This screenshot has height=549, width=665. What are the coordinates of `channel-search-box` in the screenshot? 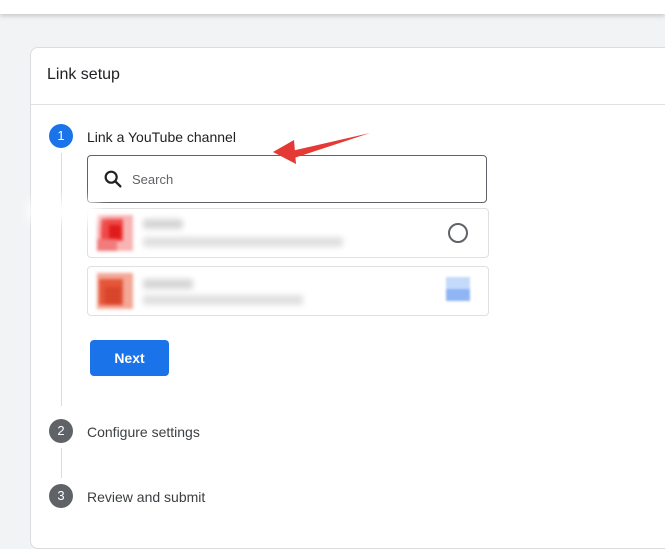 It's located at (287, 179).